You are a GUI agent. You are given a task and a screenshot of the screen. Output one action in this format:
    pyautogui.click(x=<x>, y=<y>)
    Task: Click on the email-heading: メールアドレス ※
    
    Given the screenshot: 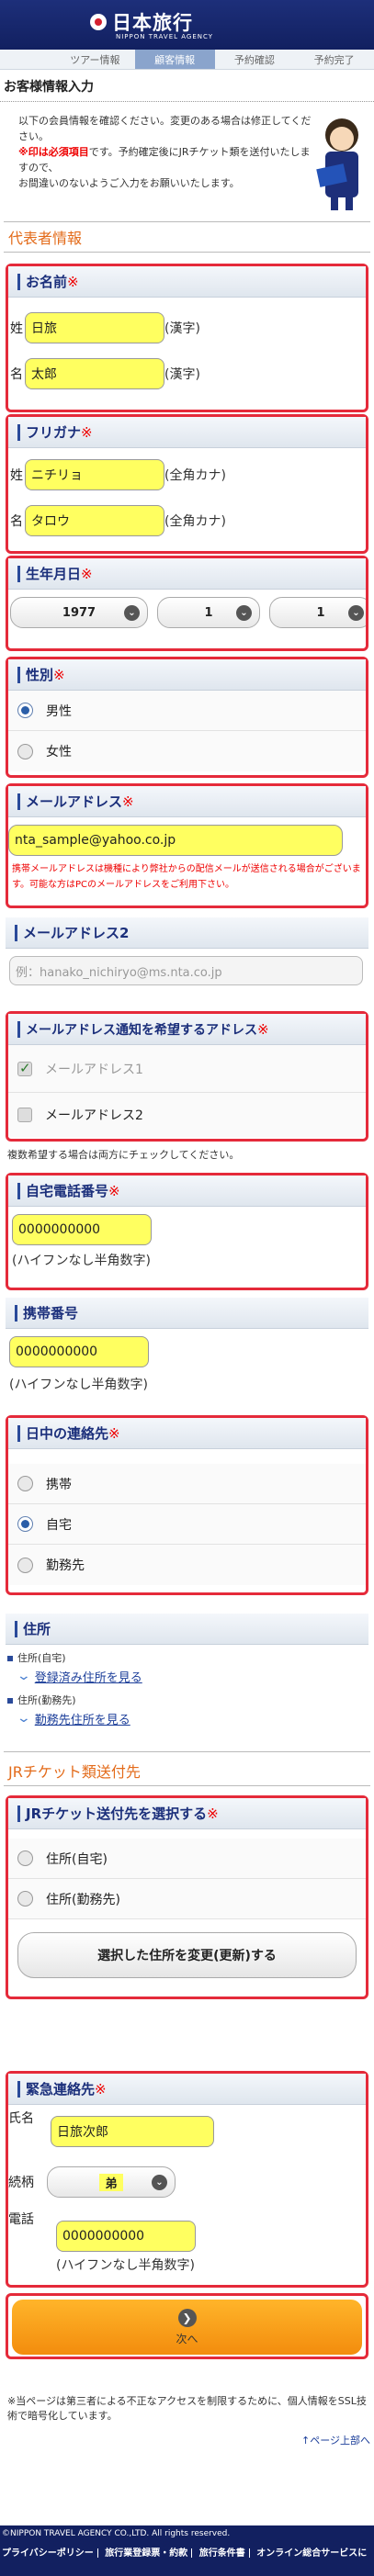 What is the action you would take?
    pyautogui.click(x=187, y=801)
    